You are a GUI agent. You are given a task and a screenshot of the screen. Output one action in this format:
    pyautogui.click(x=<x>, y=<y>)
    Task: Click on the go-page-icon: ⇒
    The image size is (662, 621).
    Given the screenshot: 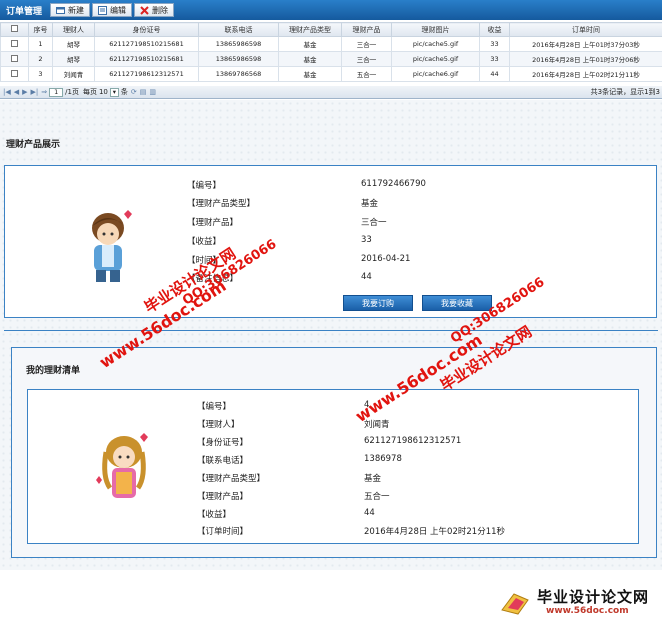 What is the action you would take?
    pyautogui.click(x=44, y=92)
    